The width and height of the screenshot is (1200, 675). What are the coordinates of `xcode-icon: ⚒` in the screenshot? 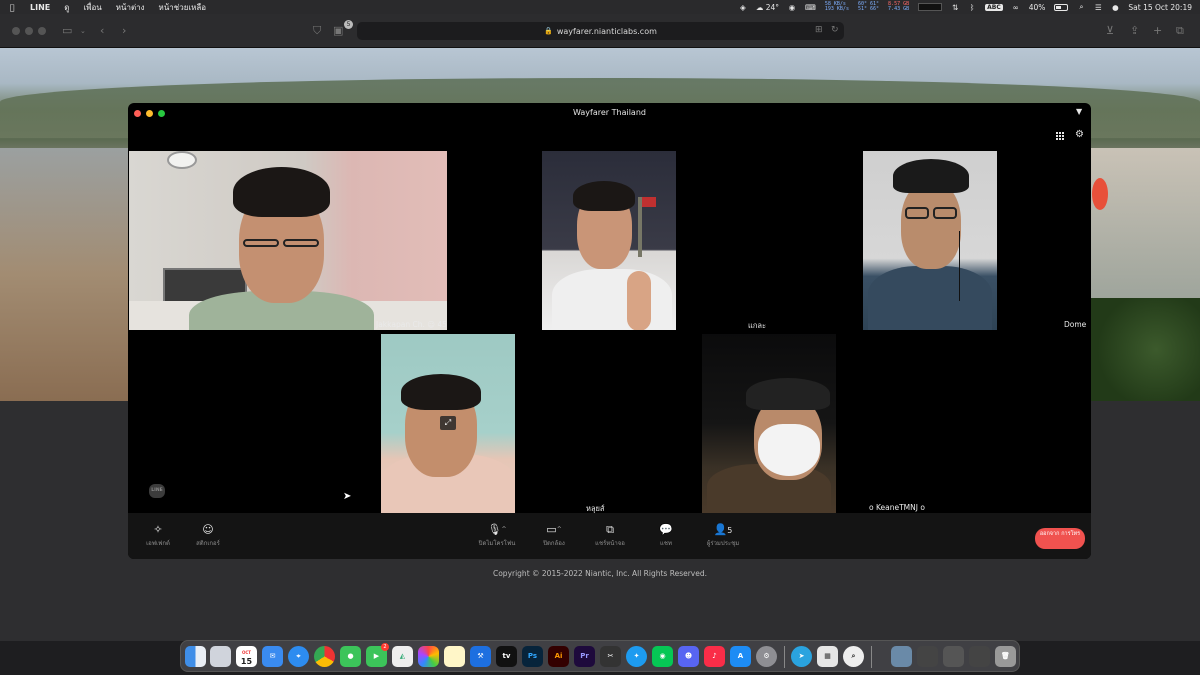 It's located at (480, 656).